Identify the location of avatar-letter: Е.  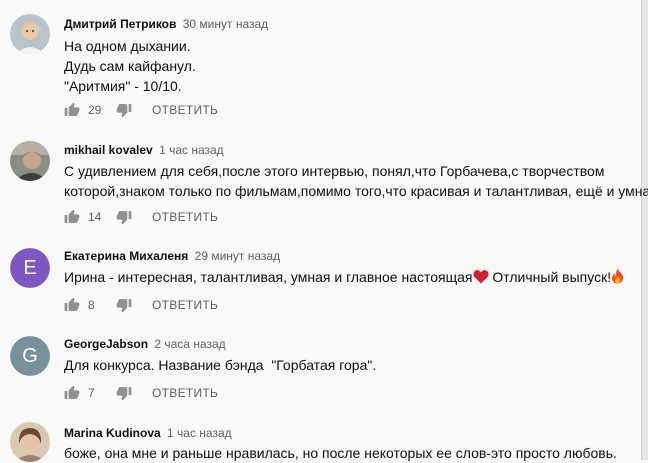
(30, 267).